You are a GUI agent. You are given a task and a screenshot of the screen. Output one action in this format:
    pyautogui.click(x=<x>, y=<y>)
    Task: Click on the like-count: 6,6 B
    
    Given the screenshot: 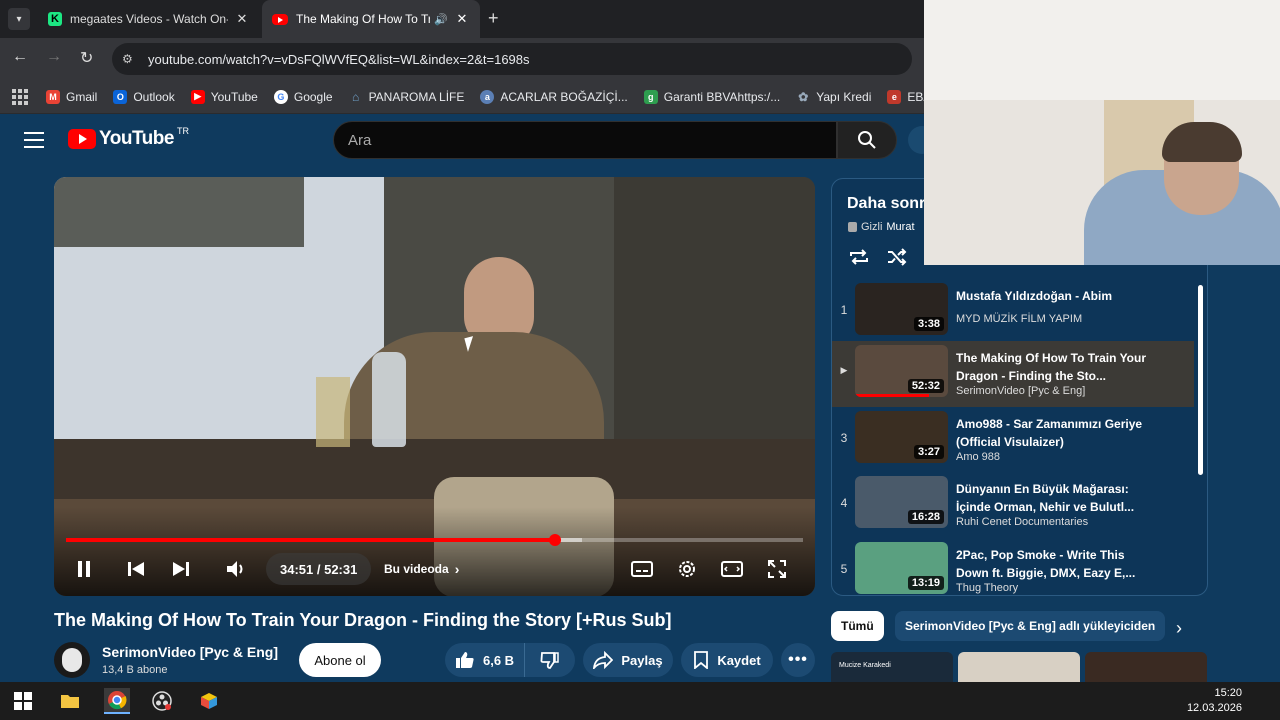 What is the action you would take?
    pyautogui.click(x=499, y=660)
    